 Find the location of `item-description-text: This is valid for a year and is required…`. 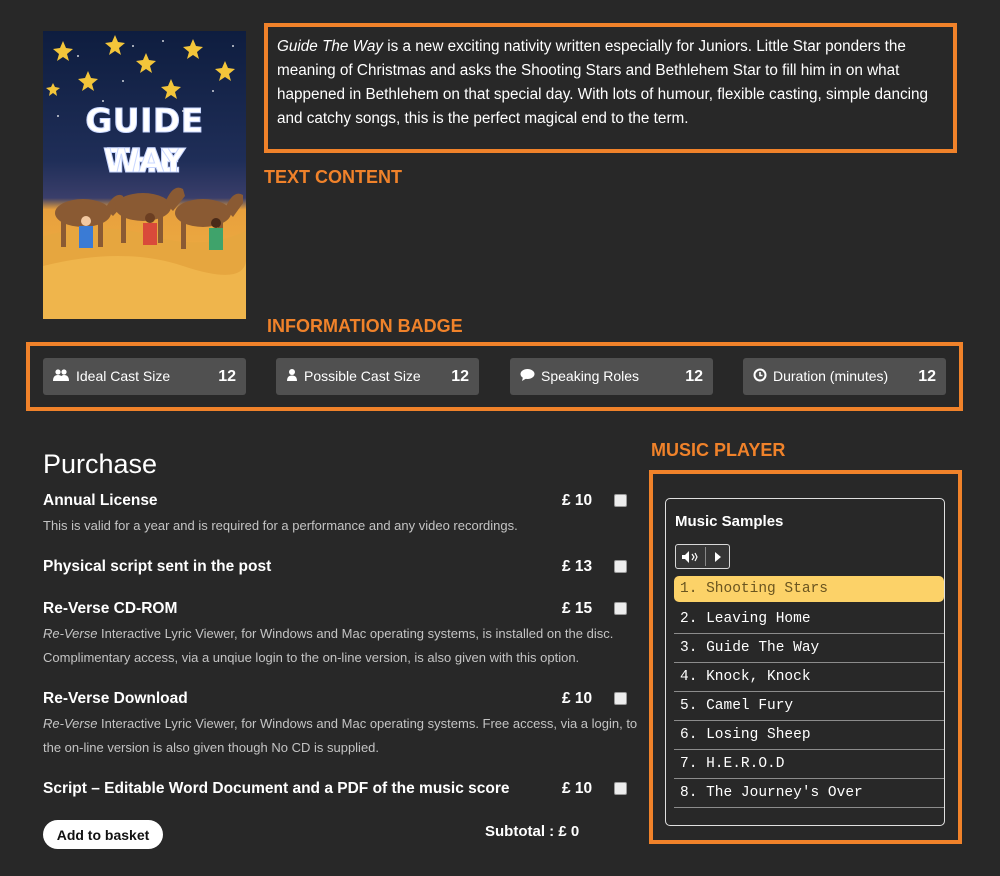

item-description-text: This is valid for a year and is required… is located at coordinates (280, 525).